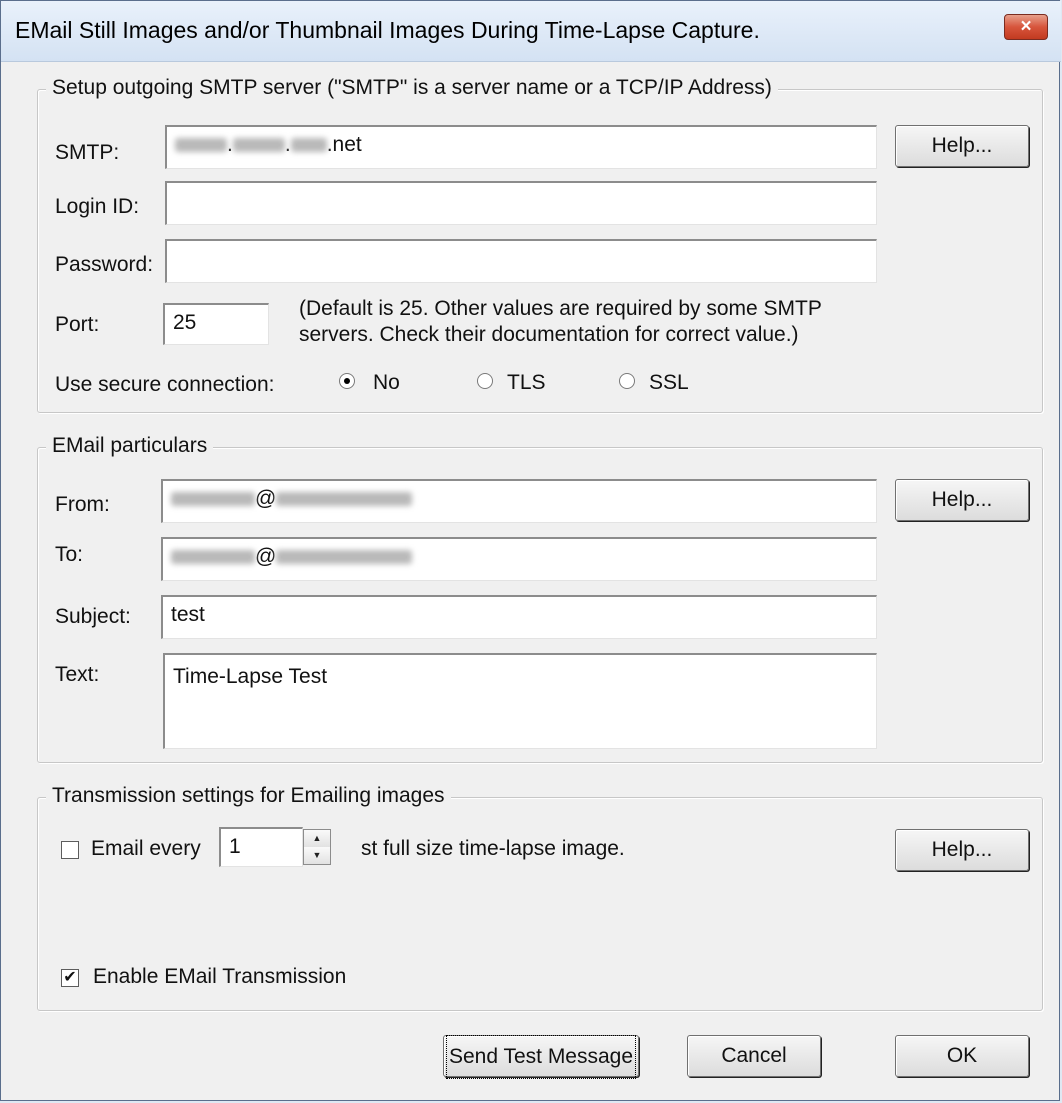 The image size is (1062, 1103). I want to click on port-label: Port:, so click(77, 324).